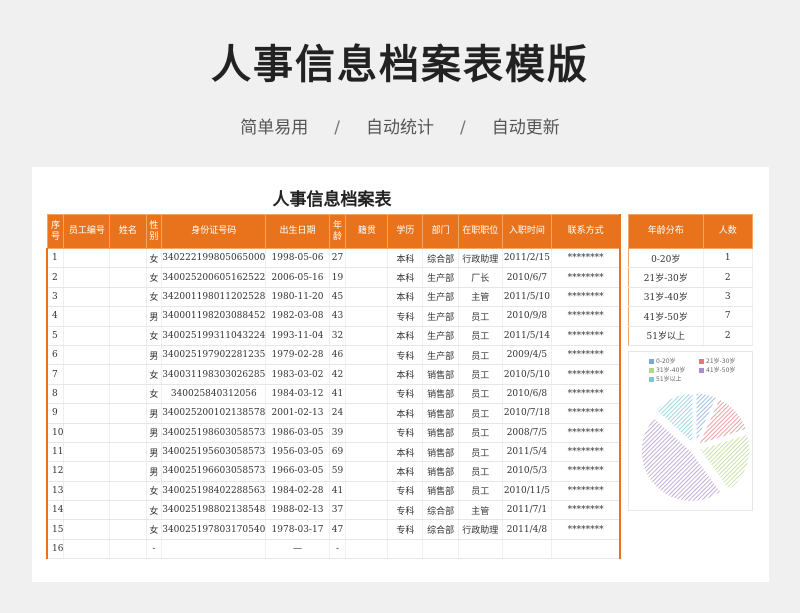 This screenshot has height=613, width=800. What do you see at coordinates (214, 277) in the screenshot?
I see `table-cell: 340025200605162522` at bounding box center [214, 277].